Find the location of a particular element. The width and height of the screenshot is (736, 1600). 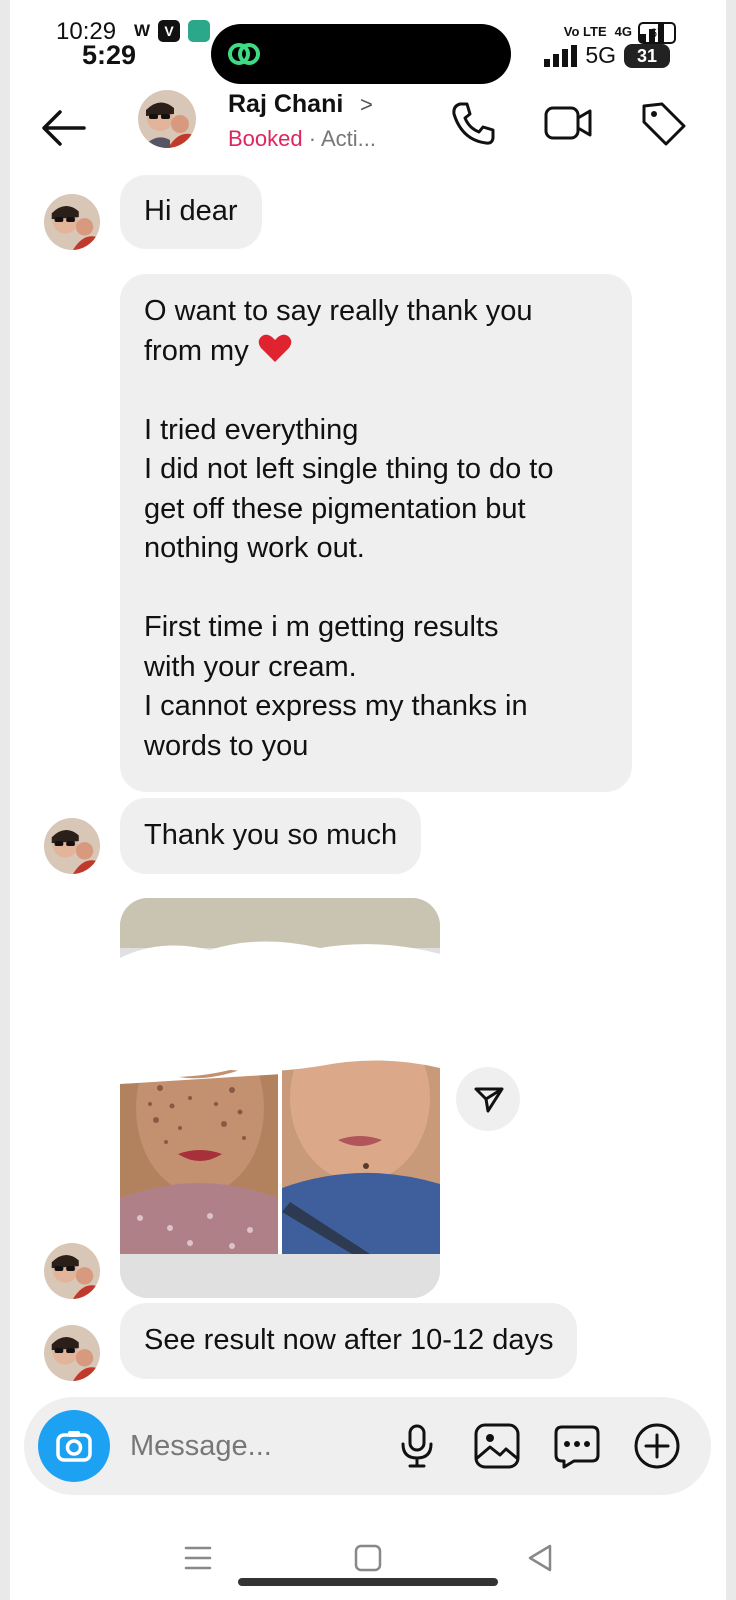

contact-avatar is located at coordinates (167, 119).